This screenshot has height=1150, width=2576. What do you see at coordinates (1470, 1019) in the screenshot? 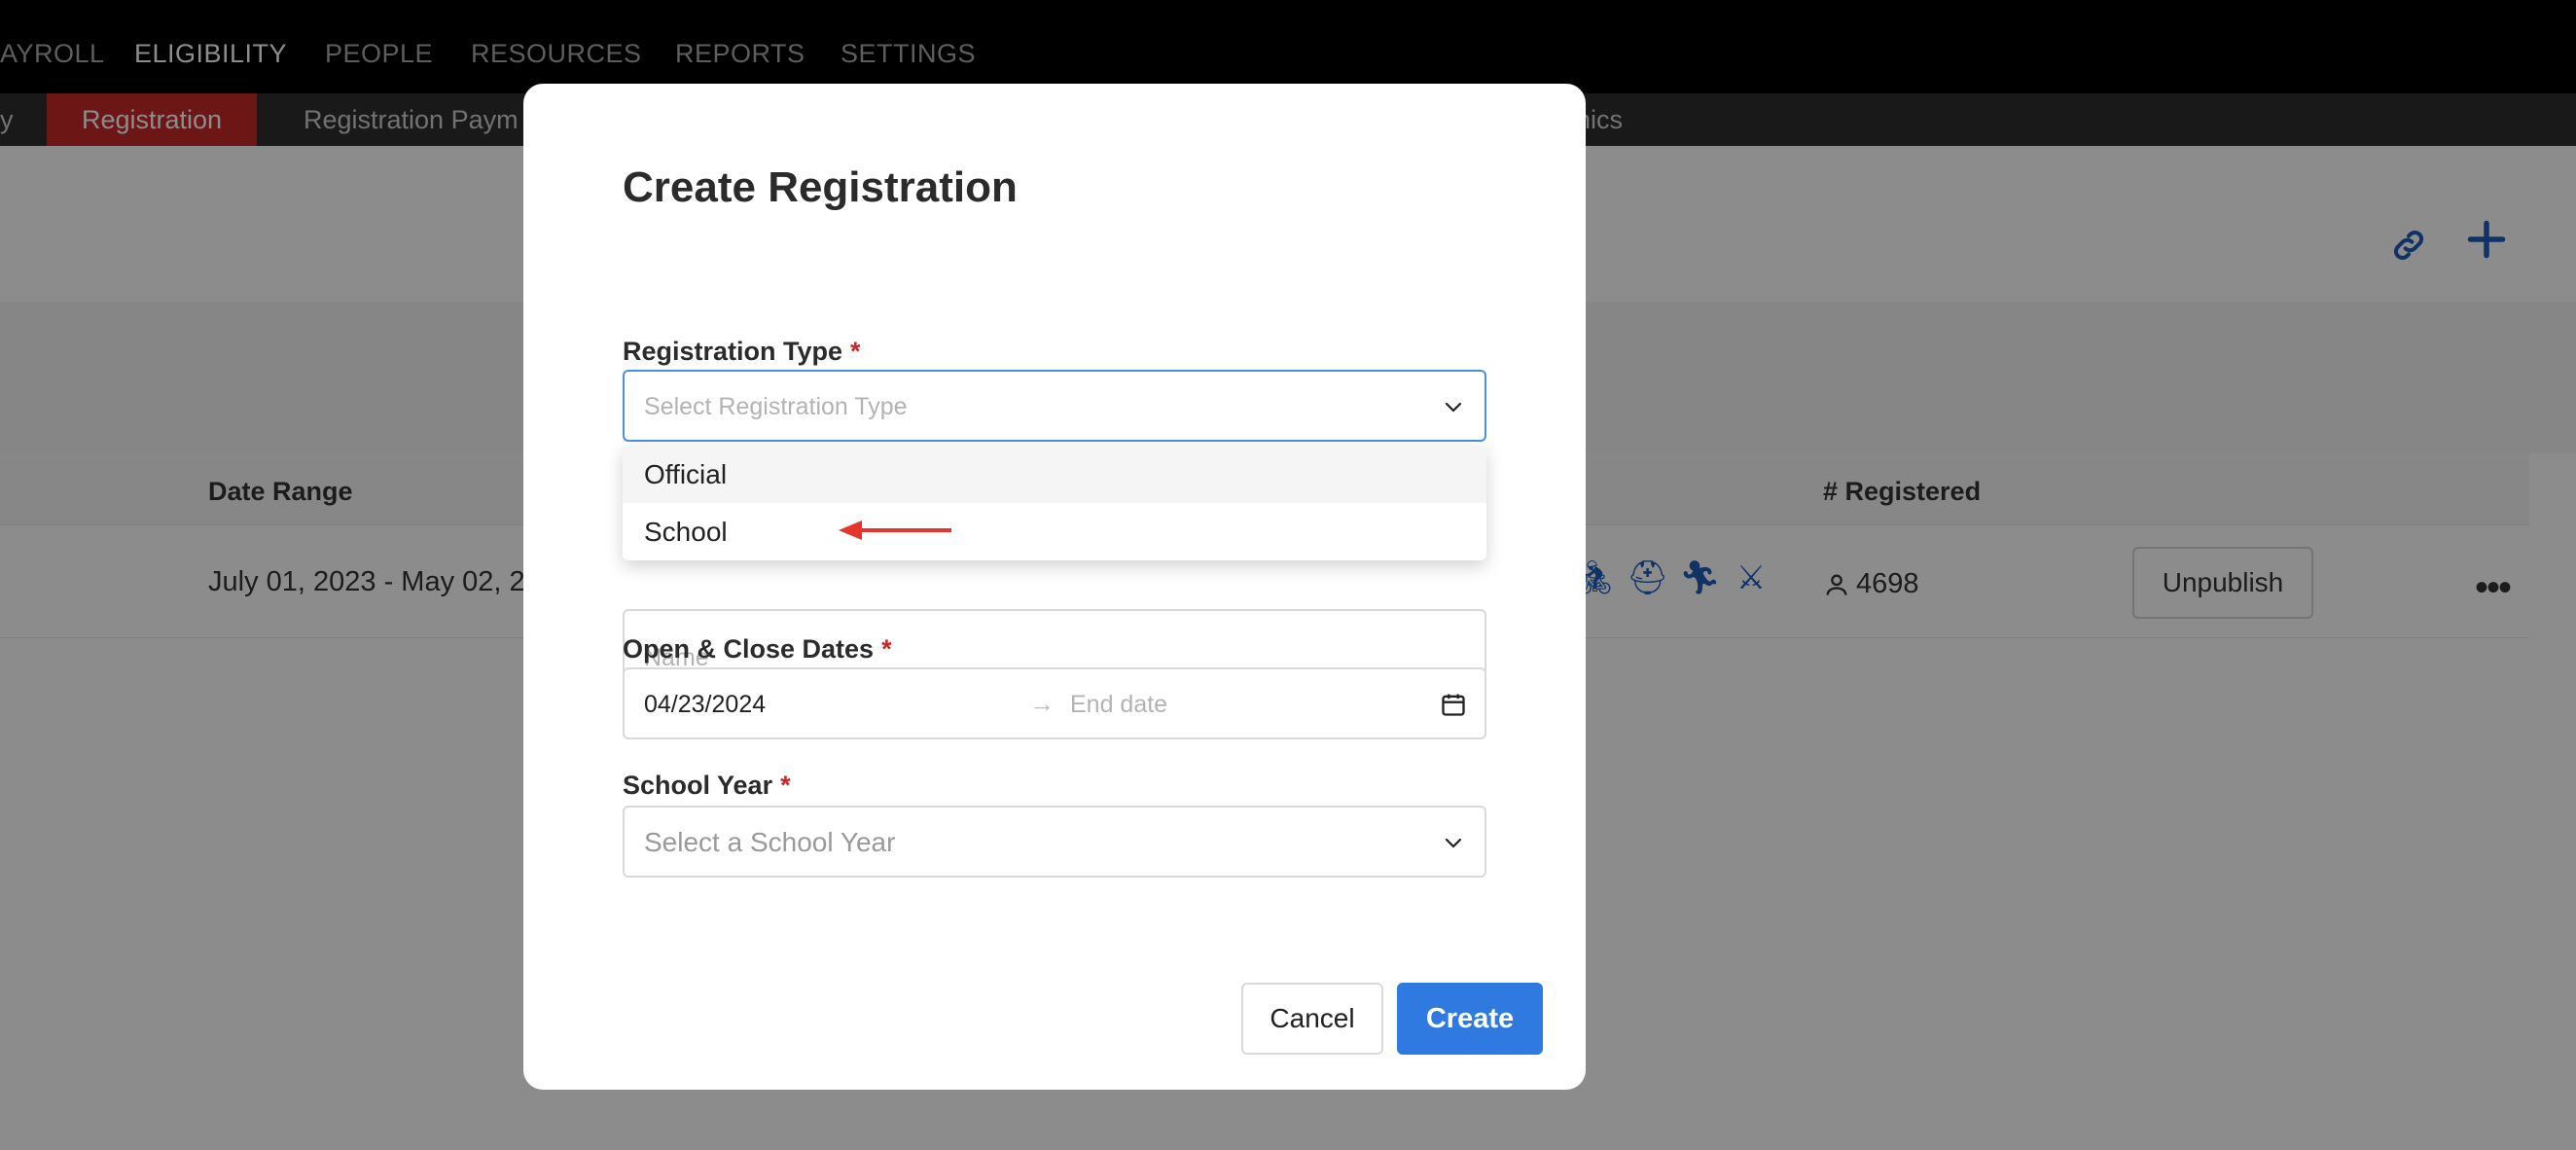
I see `create-button: Create` at bounding box center [1470, 1019].